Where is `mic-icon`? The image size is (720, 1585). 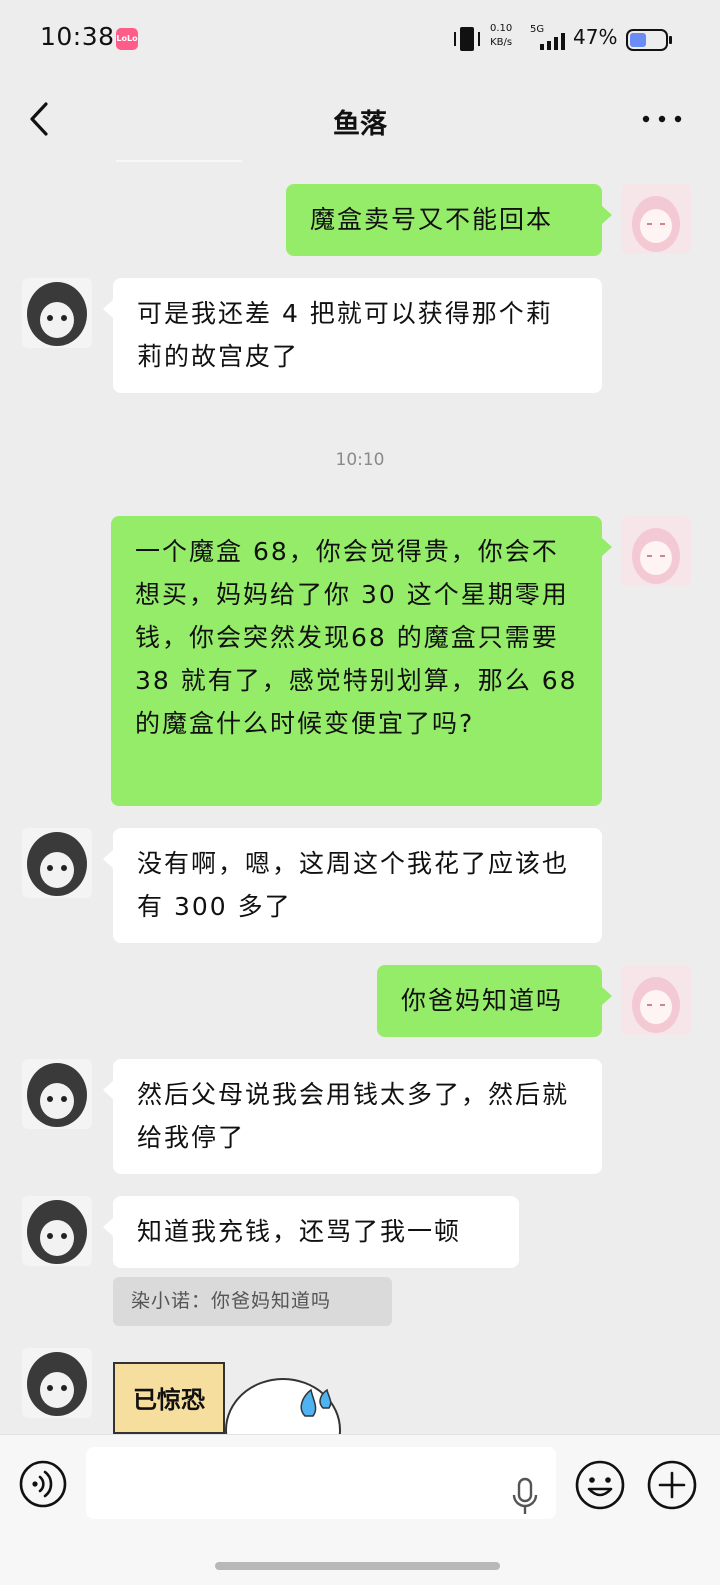
mic-icon is located at coordinates (525, 1497).